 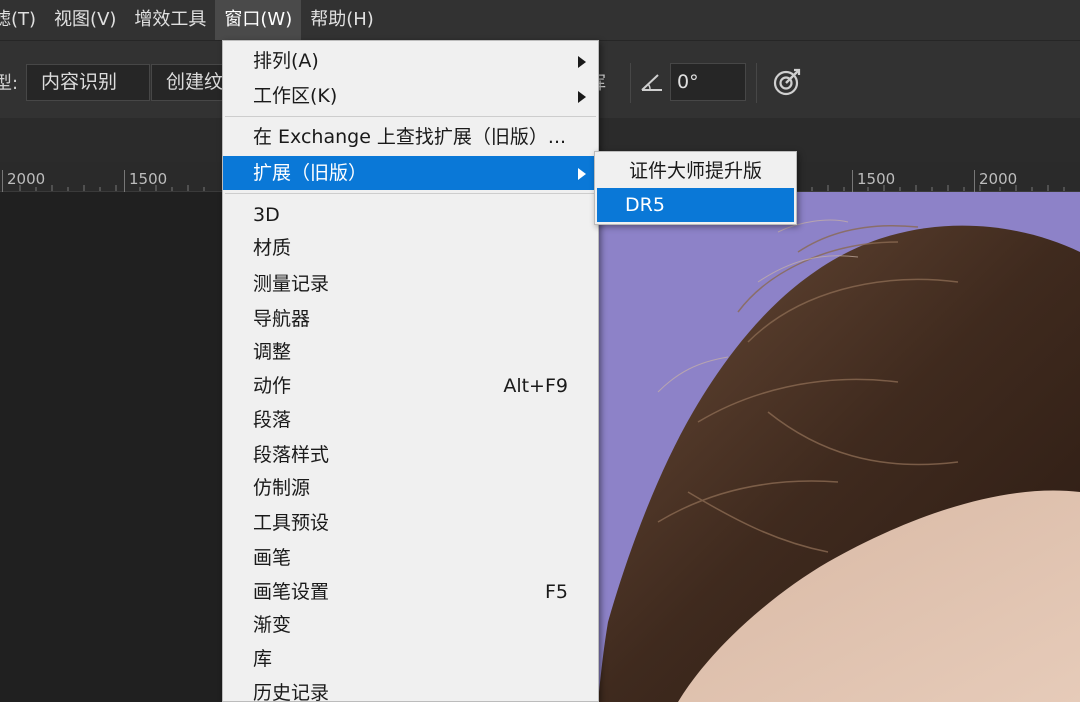 What do you see at coordinates (22, 20) in the screenshot?
I see `menu-filter: 滤(T)` at bounding box center [22, 20].